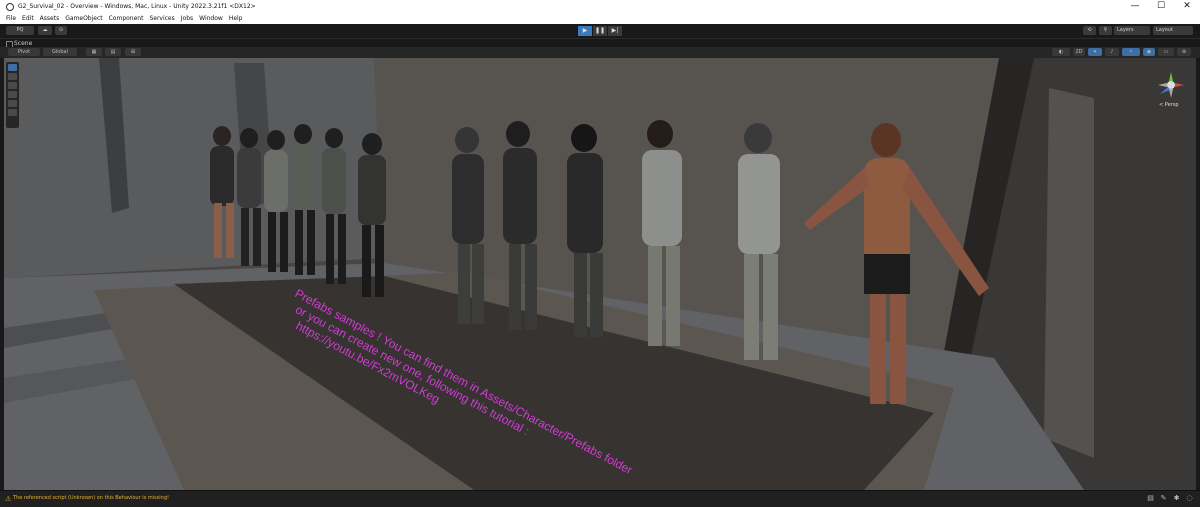 The width and height of the screenshot is (1200, 507). What do you see at coordinates (1164, 30) in the screenshot?
I see `layout-label: Layout` at bounding box center [1164, 30].